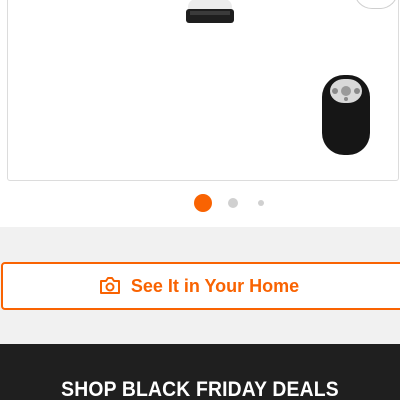  I want to click on camera-icon, so click(109, 285).